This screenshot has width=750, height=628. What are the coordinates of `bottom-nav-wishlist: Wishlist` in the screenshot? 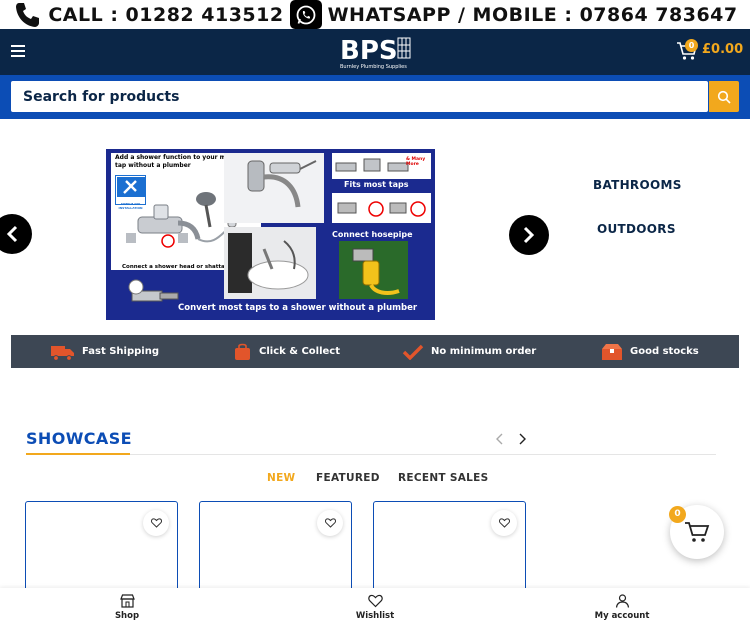 It's located at (375, 607).